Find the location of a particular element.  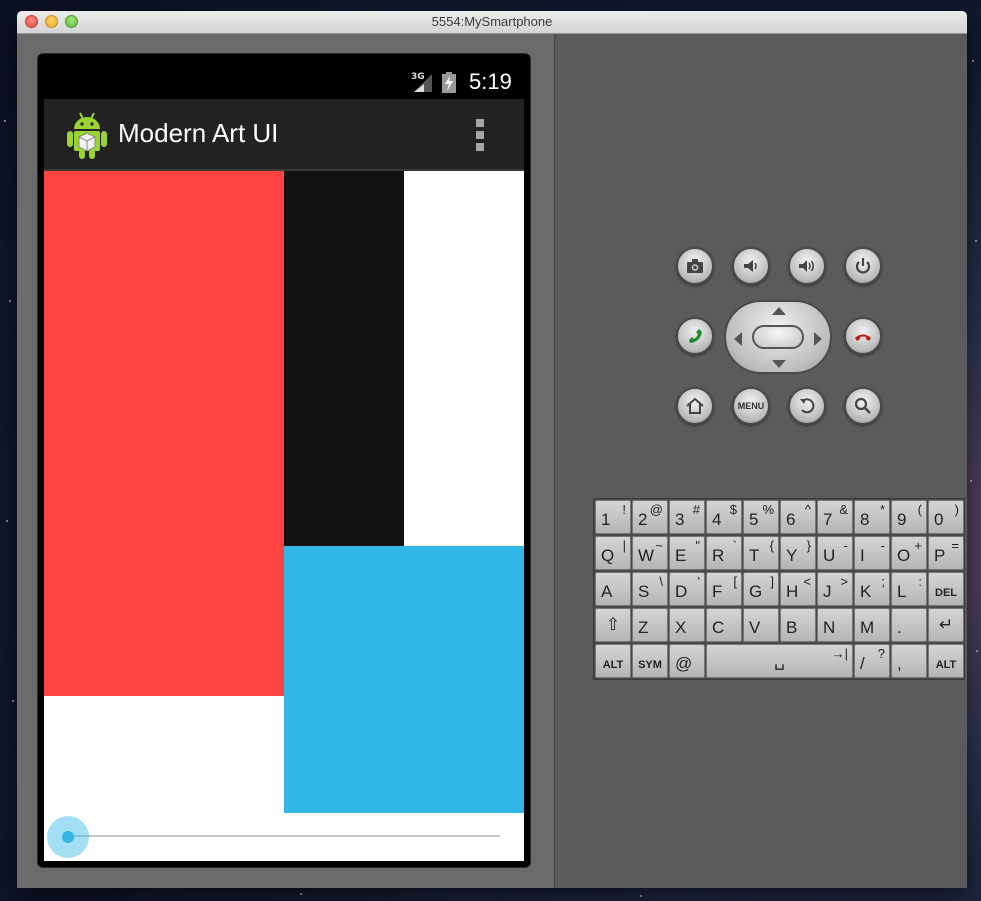

volume-down-button is located at coordinates (751, 266).